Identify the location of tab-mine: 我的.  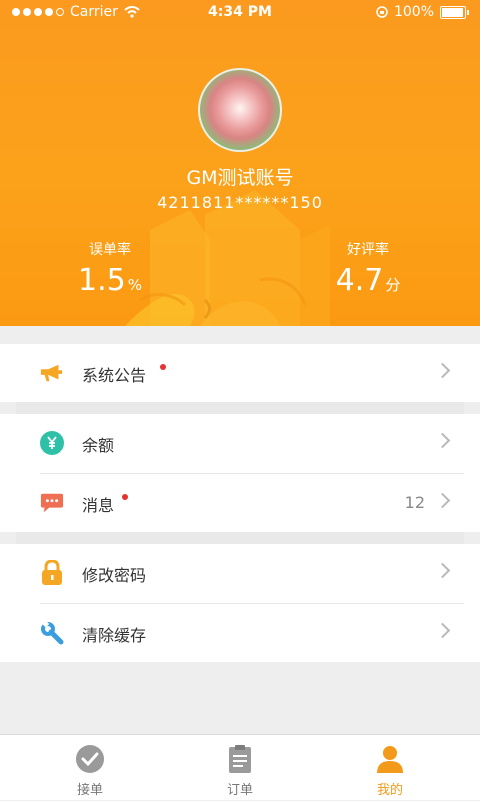
(390, 768).